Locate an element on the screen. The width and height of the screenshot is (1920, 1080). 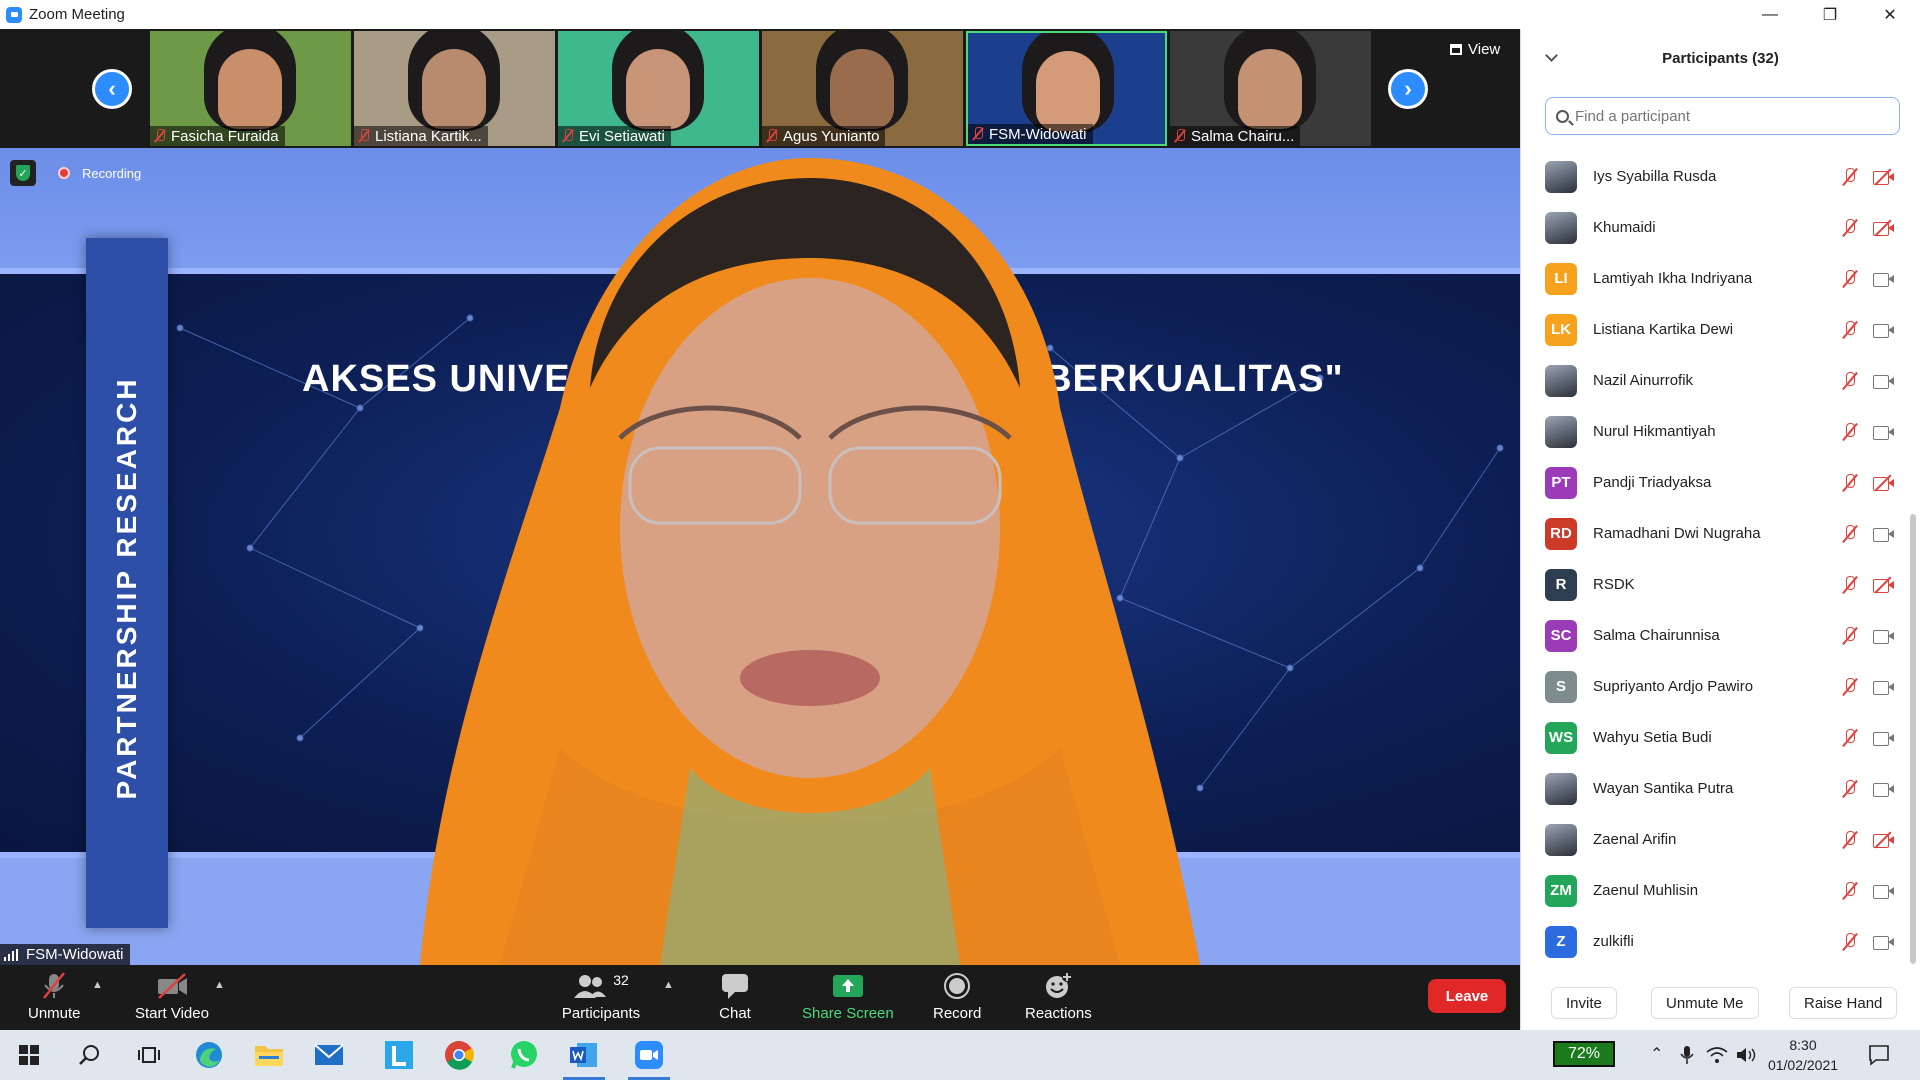
taskbar-file-explorer is located at coordinates (269, 1055).